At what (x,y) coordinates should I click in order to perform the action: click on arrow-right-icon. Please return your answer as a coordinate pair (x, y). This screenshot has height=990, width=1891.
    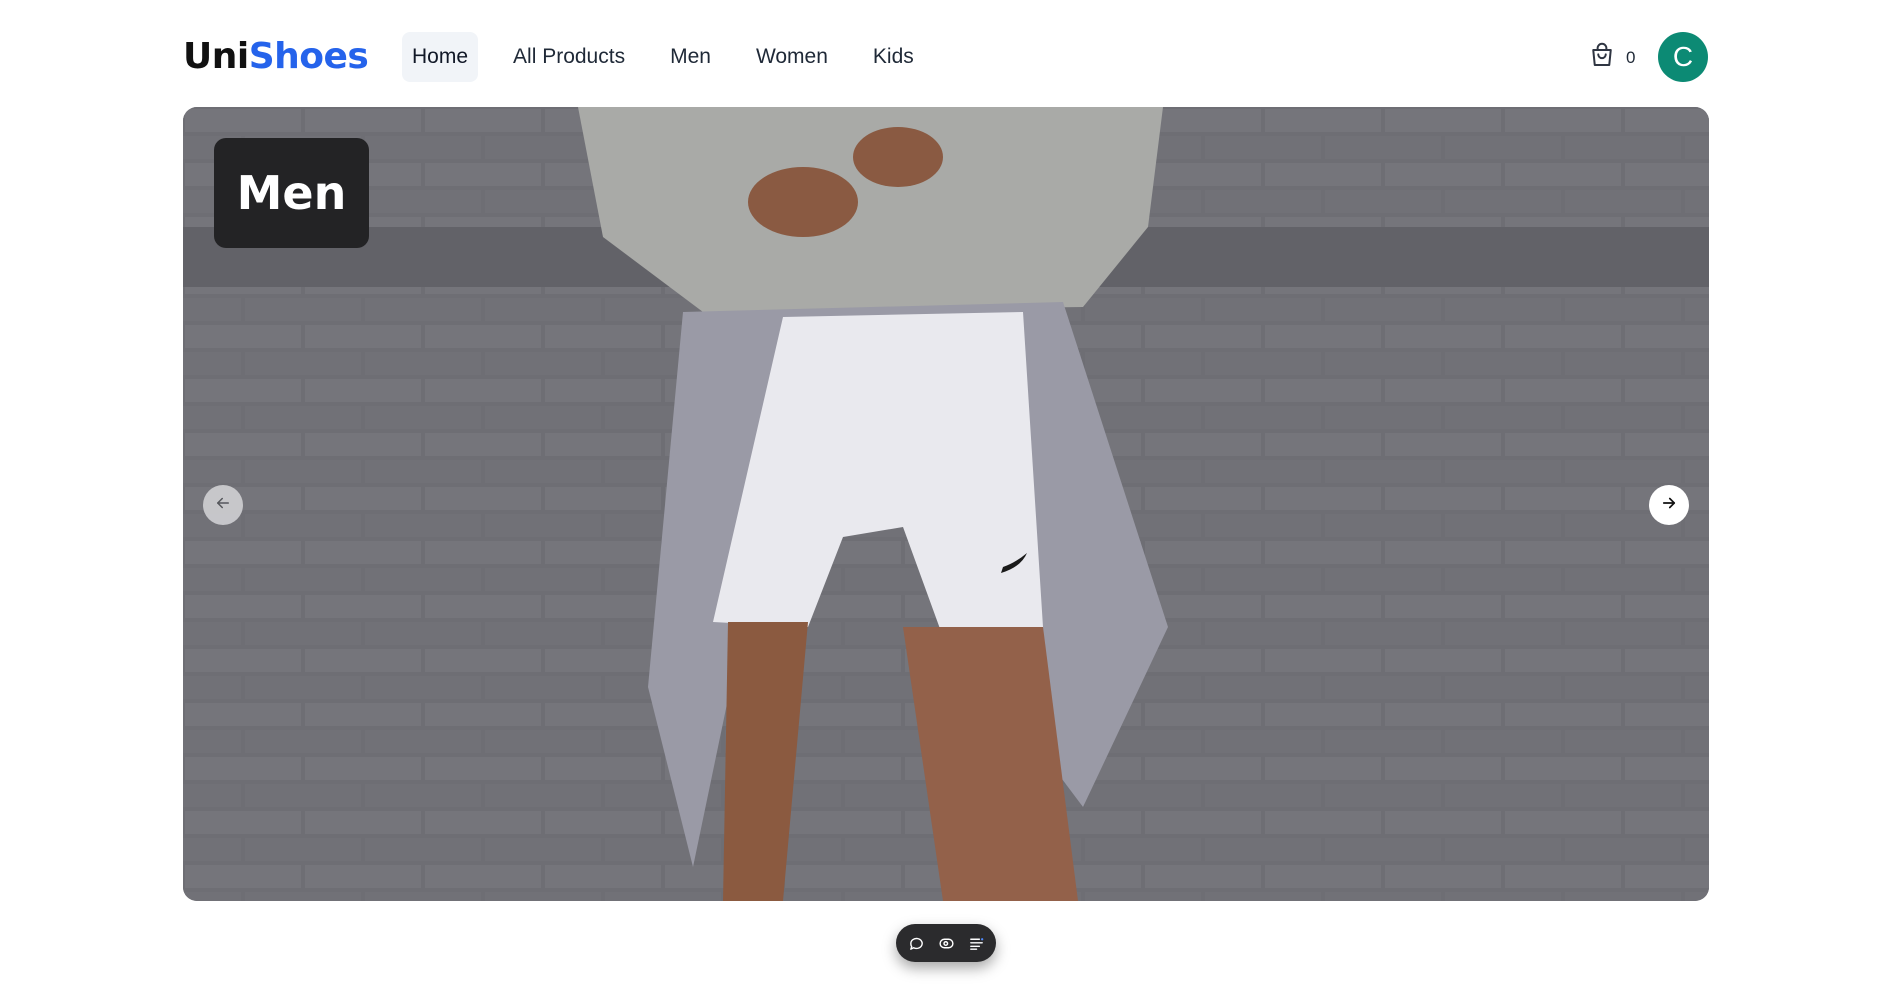
    Looking at the image, I should click on (1669, 505).